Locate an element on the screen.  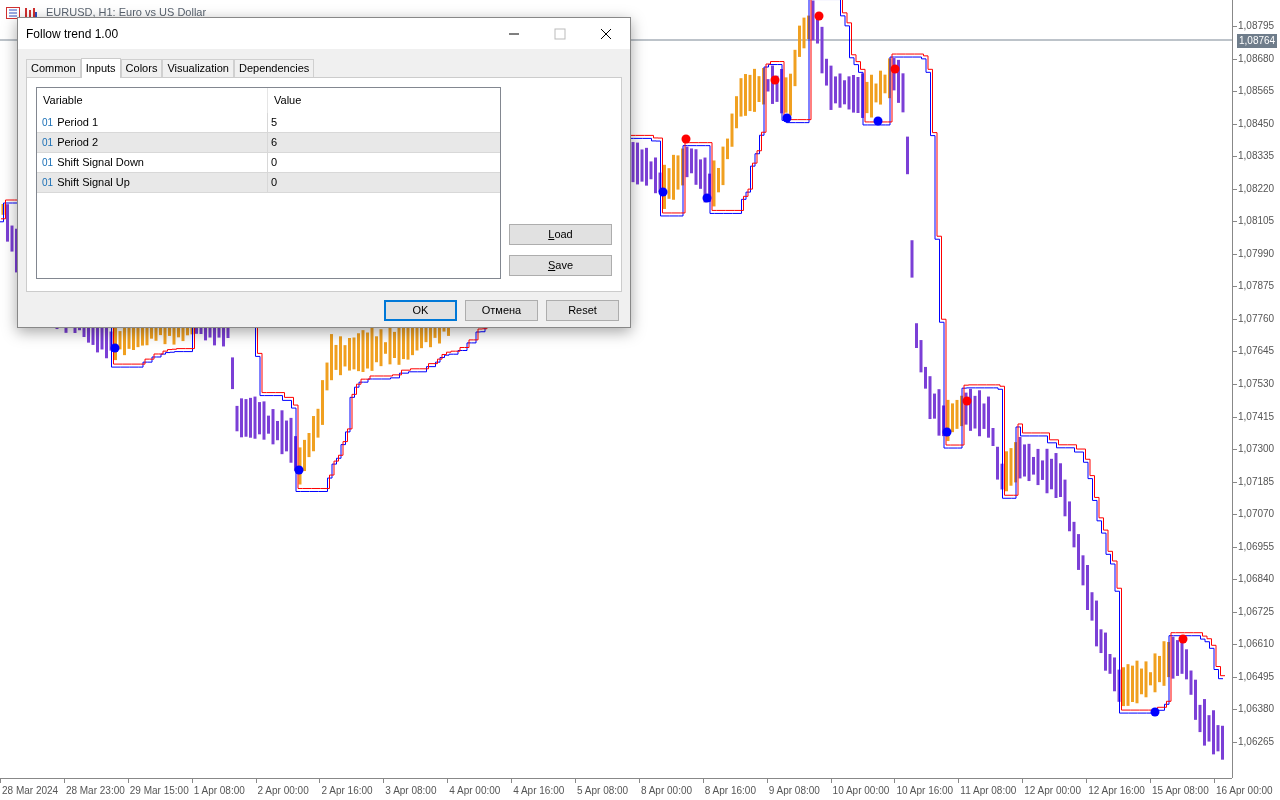
tab: Inputs is located at coordinates (100, 68).